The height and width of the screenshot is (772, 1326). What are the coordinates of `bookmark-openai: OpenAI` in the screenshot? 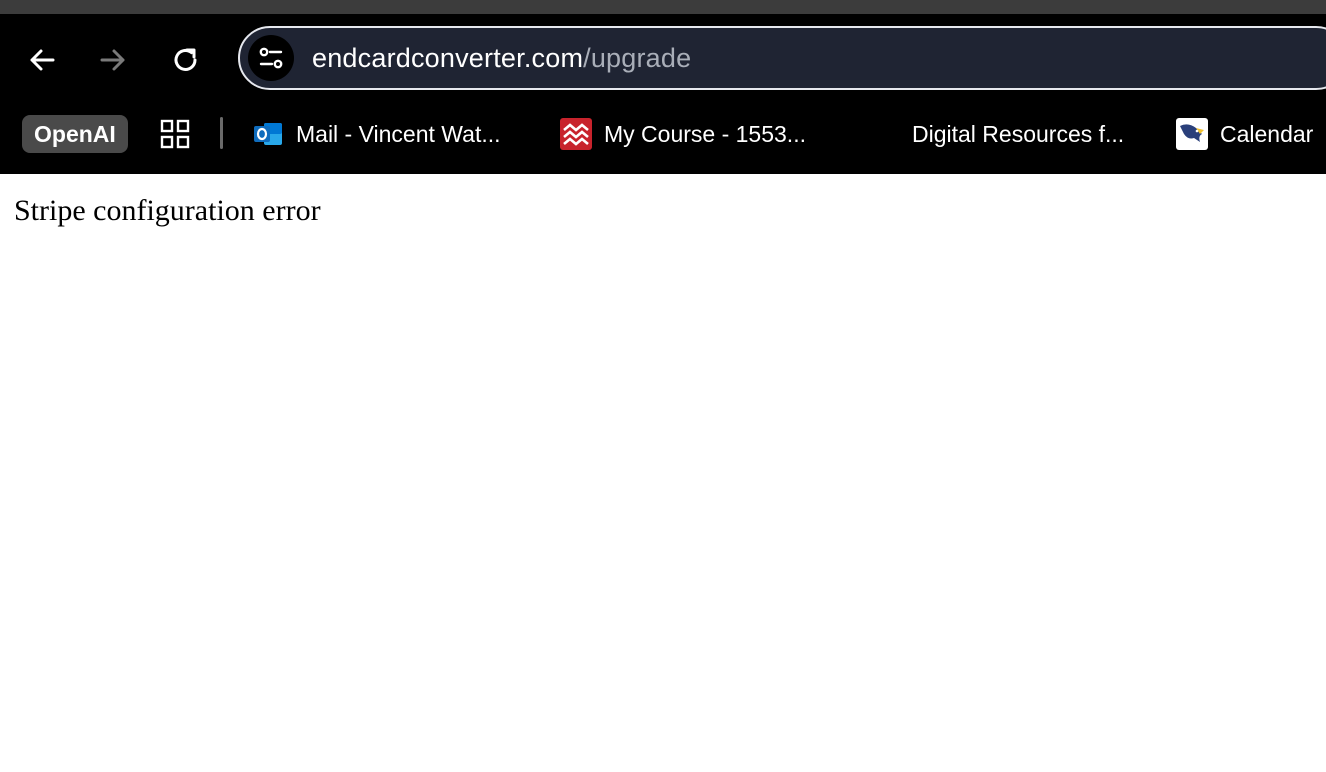 It's located at (75, 134).